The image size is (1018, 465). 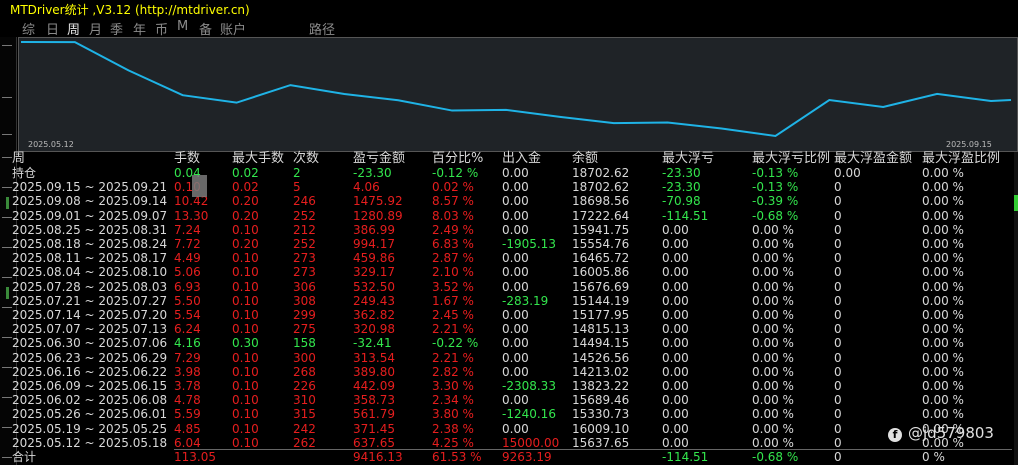 I want to click on cell-balance: 16465.72, so click(x=601, y=258).